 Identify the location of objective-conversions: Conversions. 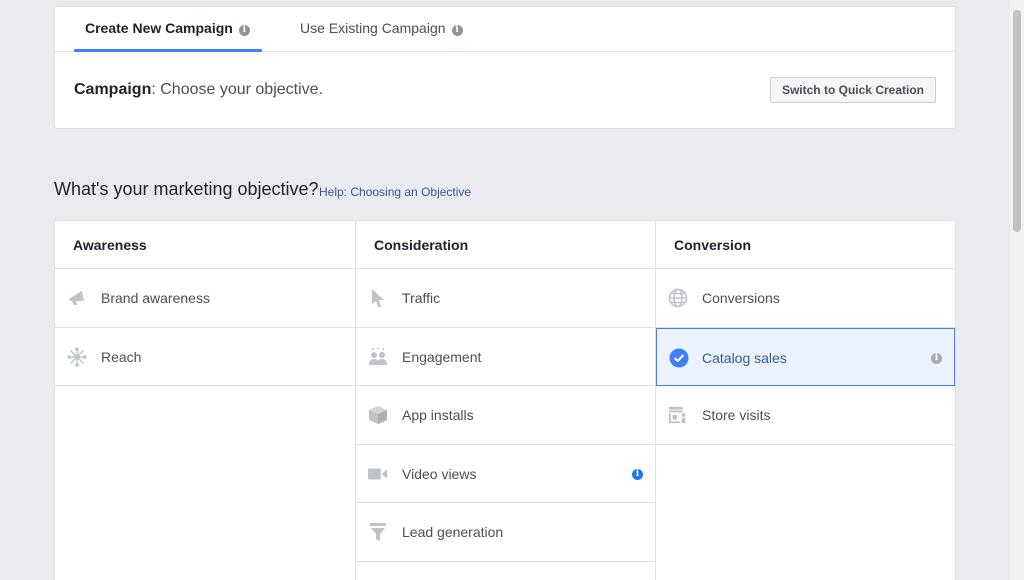
(805, 298).